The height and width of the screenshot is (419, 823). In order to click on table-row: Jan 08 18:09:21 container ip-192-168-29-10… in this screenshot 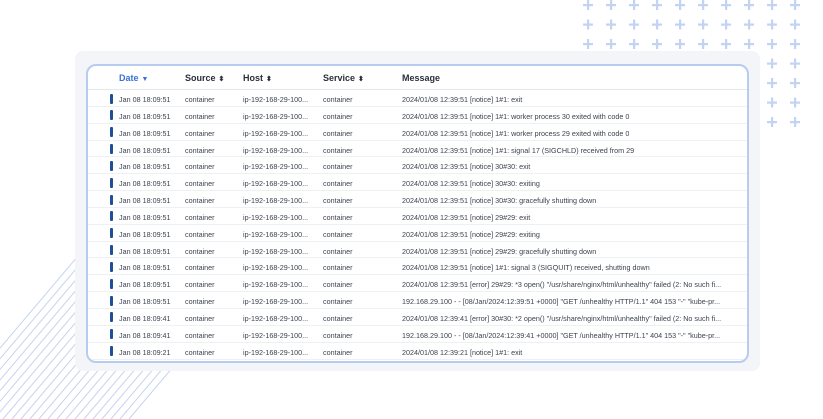, I will do `click(417, 351)`.